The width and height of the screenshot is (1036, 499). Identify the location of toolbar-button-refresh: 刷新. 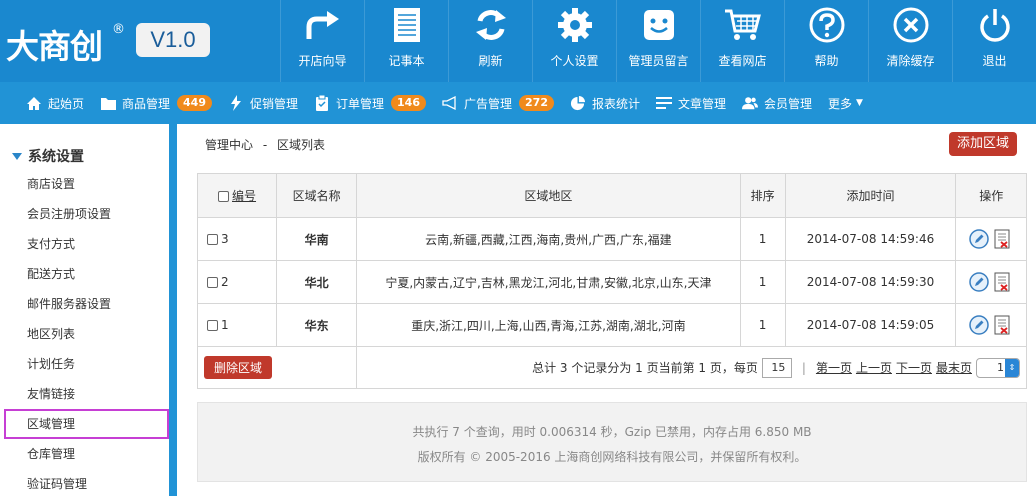
(490, 41).